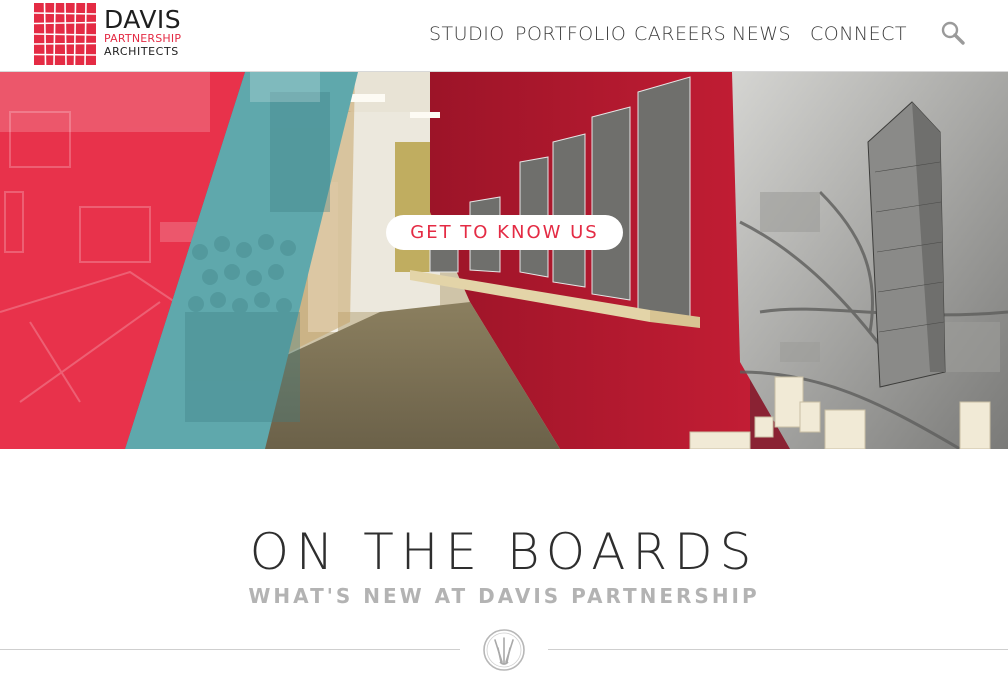 Image resolution: width=1008 pixels, height=676 pixels. What do you see at coordinates (953, 33) in the screenshot?
I see `search-icon` at bounding box center [953, 33].